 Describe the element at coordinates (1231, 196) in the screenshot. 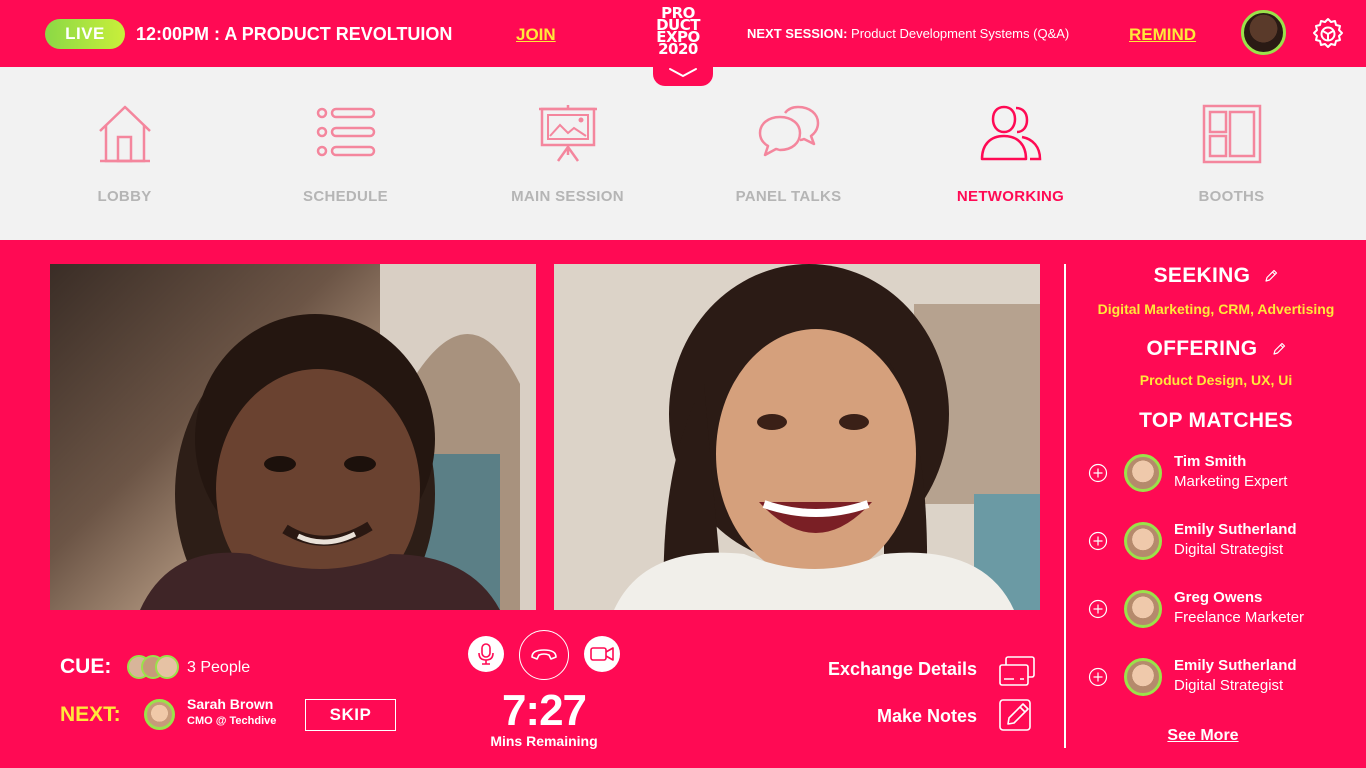

I see `nav-label: BOOTHS` at that location.